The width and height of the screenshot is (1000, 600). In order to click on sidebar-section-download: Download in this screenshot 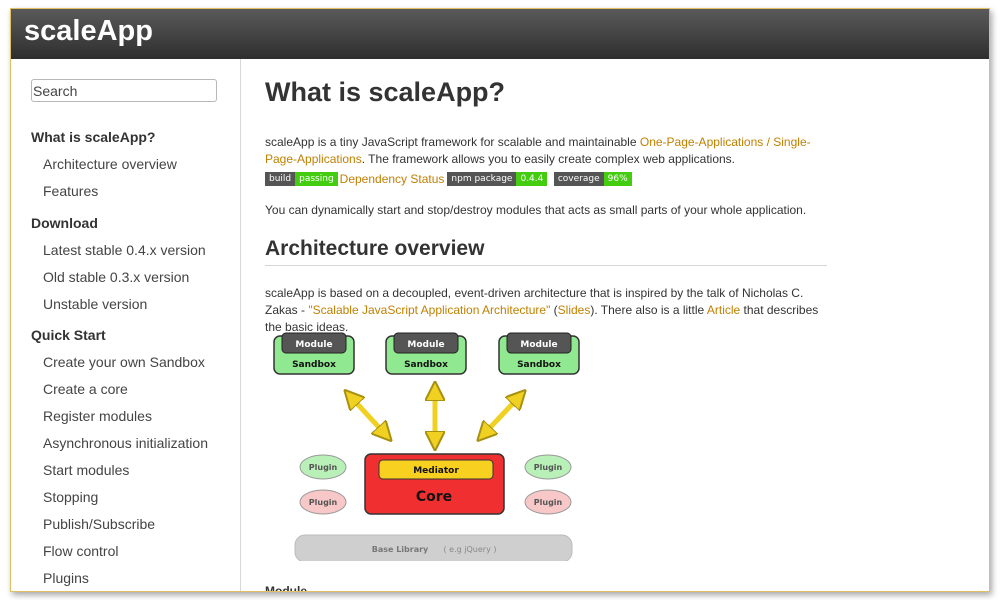, I will do `click(64, 223)`.